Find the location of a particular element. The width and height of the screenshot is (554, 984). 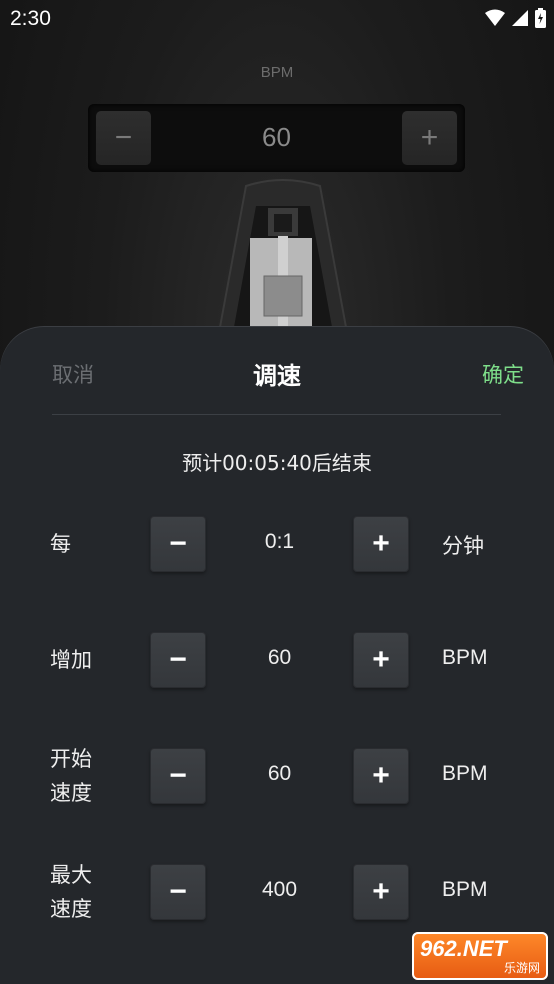

max-speed-row: 最大 速度 − 400 + BPM is located at coordinates (277, 892).